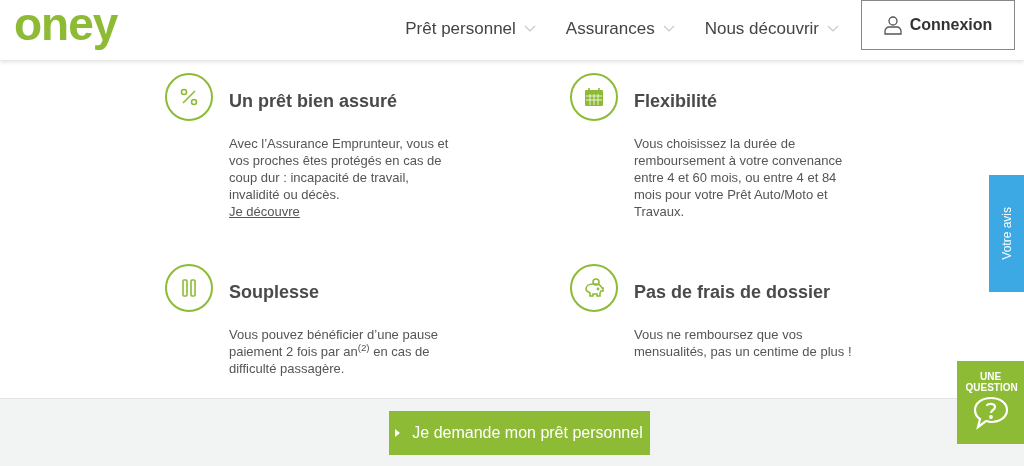 Image resolution: width=1024 pixels, height=466 pixels. What do you see at coordinates (274, 292) in the screenshot?
I see `feature-title: Souplesse` at bounding box center [274, 292].